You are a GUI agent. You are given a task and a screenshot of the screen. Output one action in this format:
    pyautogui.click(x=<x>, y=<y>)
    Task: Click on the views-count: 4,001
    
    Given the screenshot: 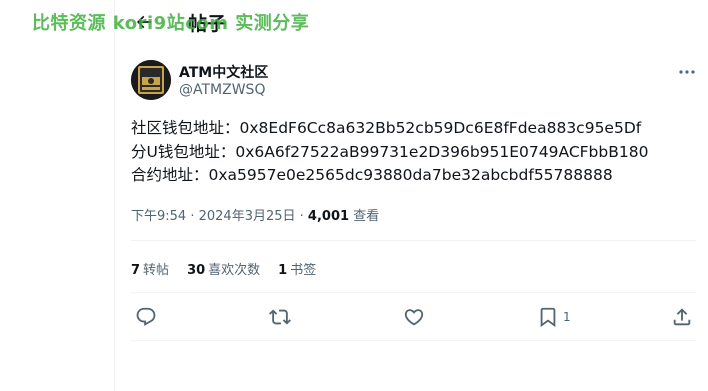 What is the action you would take?
    pyautogui.click(x=328, y=216)
    